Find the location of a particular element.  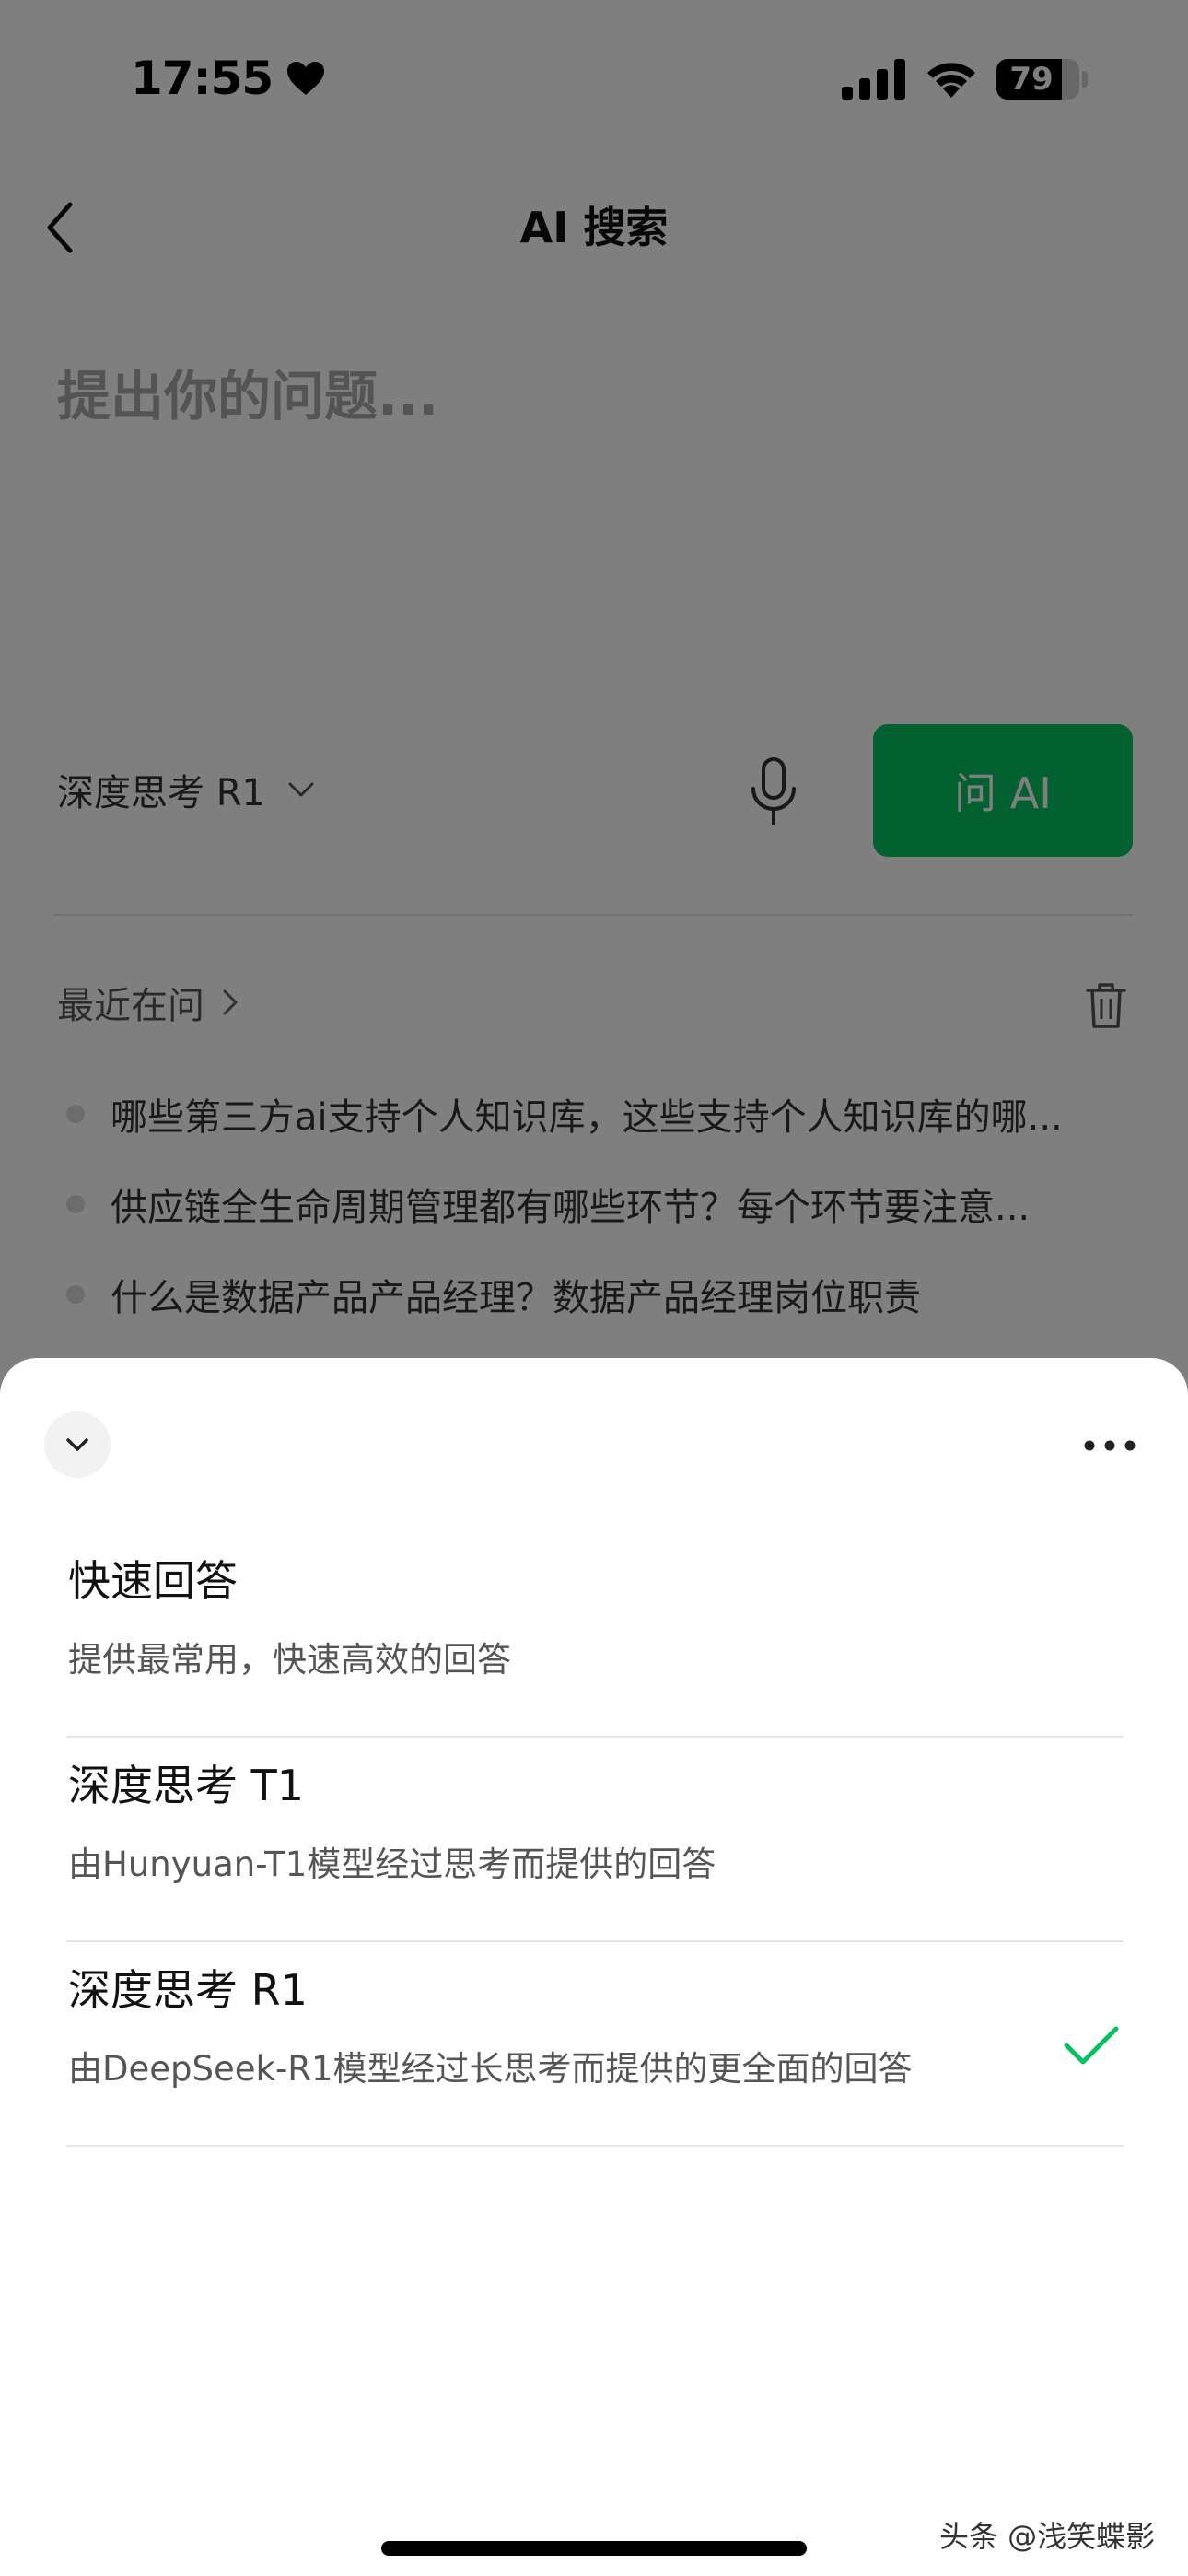

option-description: 由DeepSeek-R1模型经过长思考而提供的更全面的回答 is located at coordinates (490, 2069).